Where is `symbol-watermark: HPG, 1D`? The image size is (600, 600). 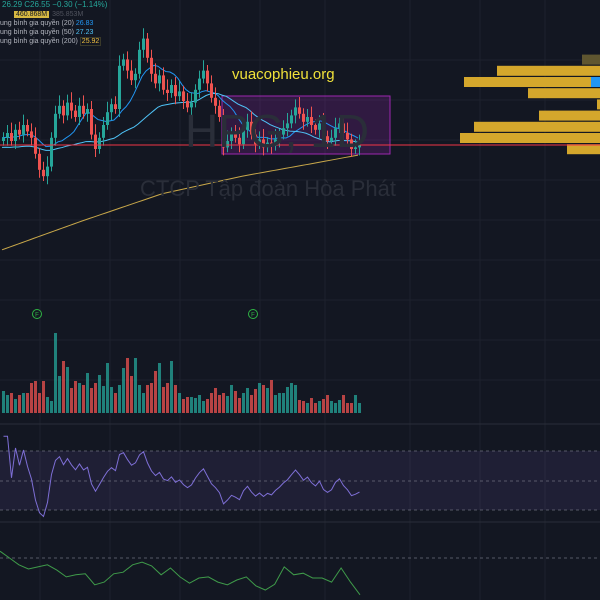
symbol-watermark: HPG, 1D is located at coordinates (277, 131).